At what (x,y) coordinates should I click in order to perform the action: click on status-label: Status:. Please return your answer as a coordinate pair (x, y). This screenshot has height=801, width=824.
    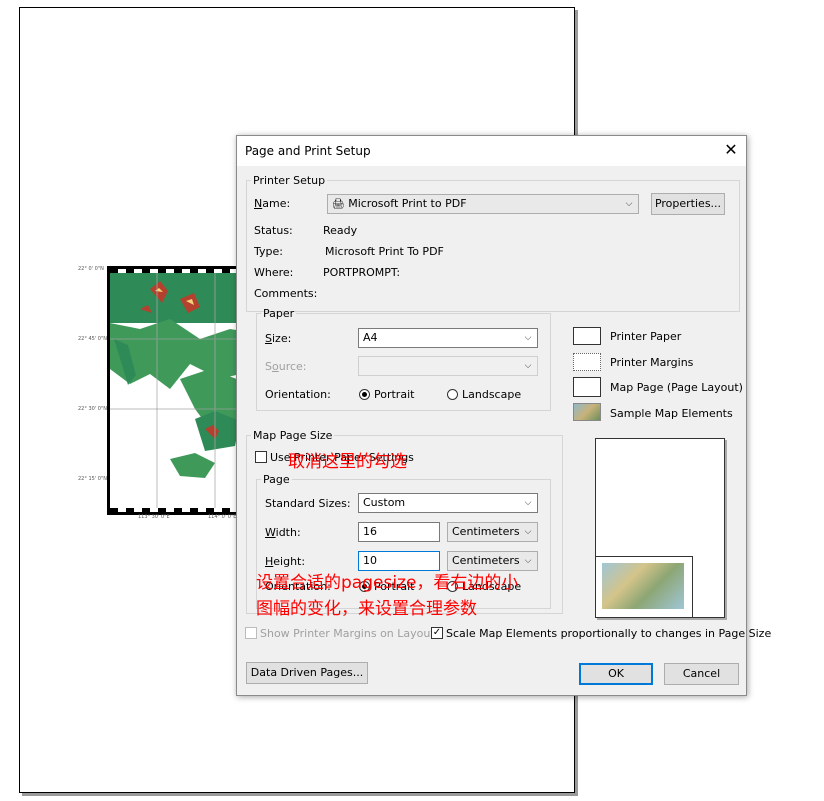
    Looking at the image, I should click on (273, 230).